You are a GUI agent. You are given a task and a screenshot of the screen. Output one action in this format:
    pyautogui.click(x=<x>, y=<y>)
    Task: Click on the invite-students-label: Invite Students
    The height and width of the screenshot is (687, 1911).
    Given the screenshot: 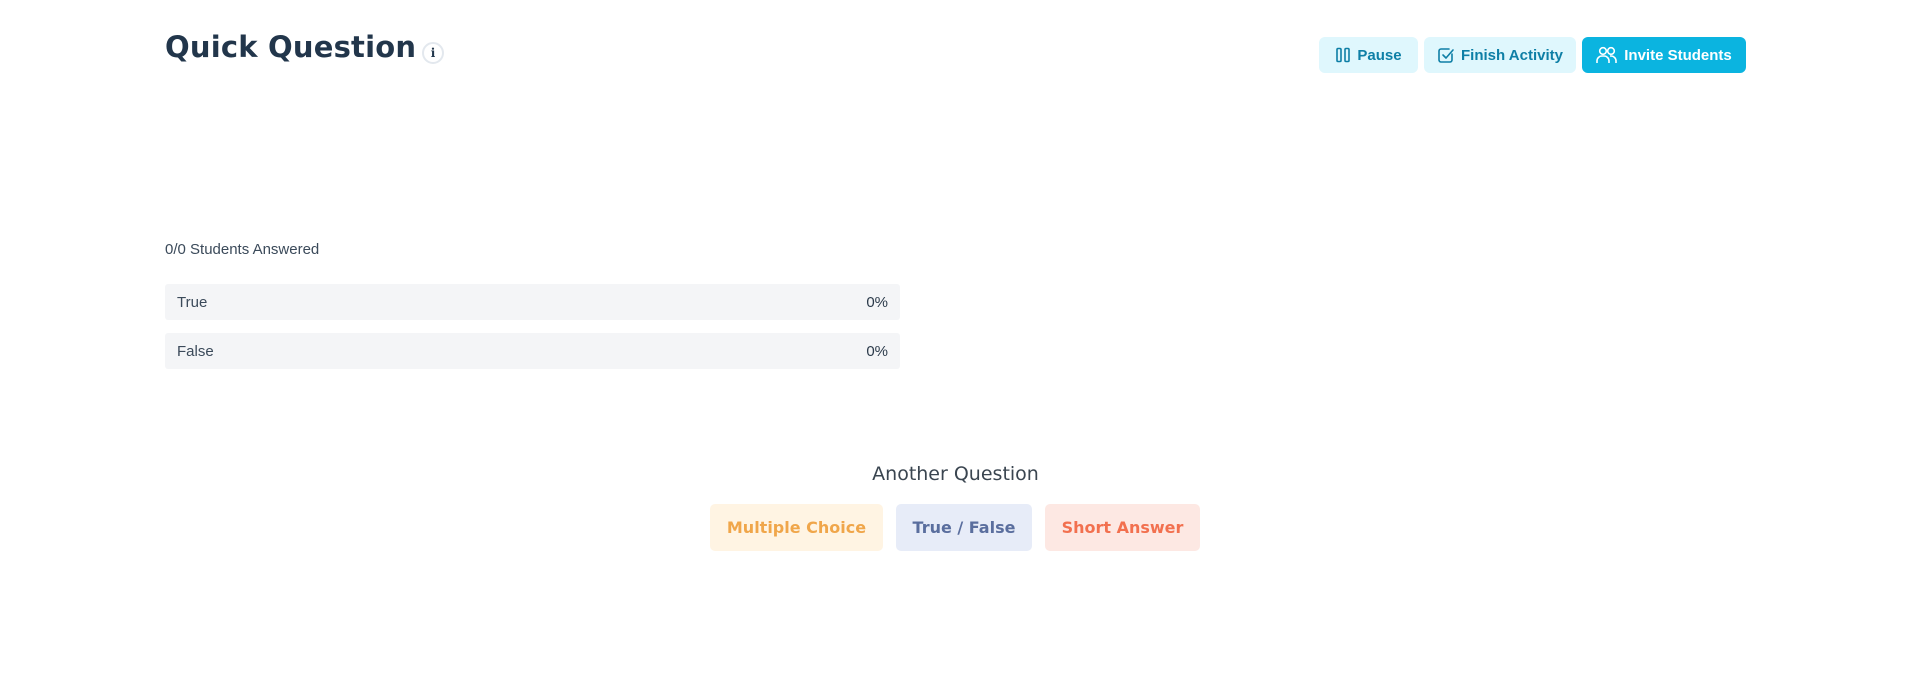 What is the action you would take?
    pyautogui.click(x=1678, y=55)
    